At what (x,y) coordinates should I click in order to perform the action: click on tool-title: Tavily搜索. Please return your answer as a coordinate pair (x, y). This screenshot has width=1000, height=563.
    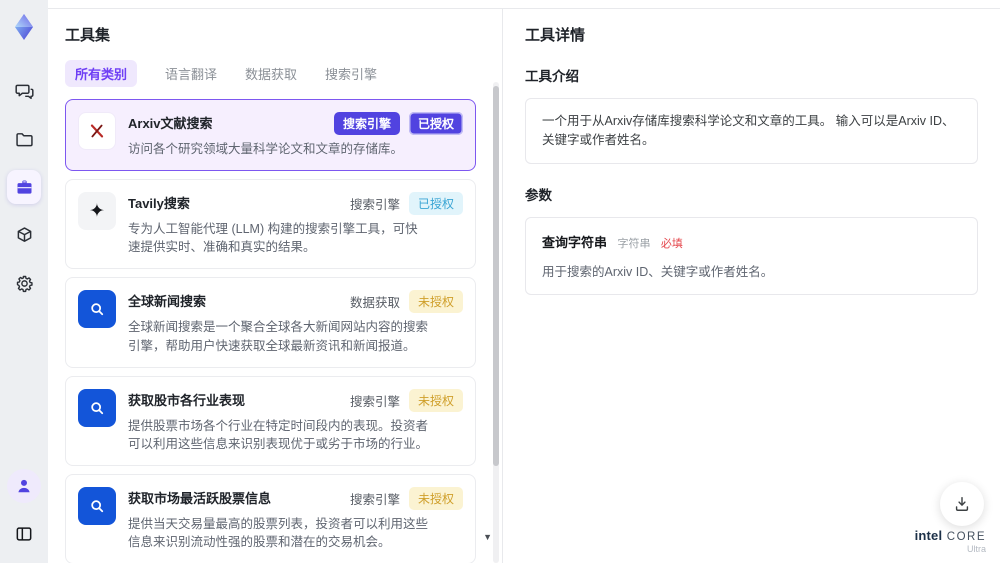
    Looking at the image, I should click on (159, 204).